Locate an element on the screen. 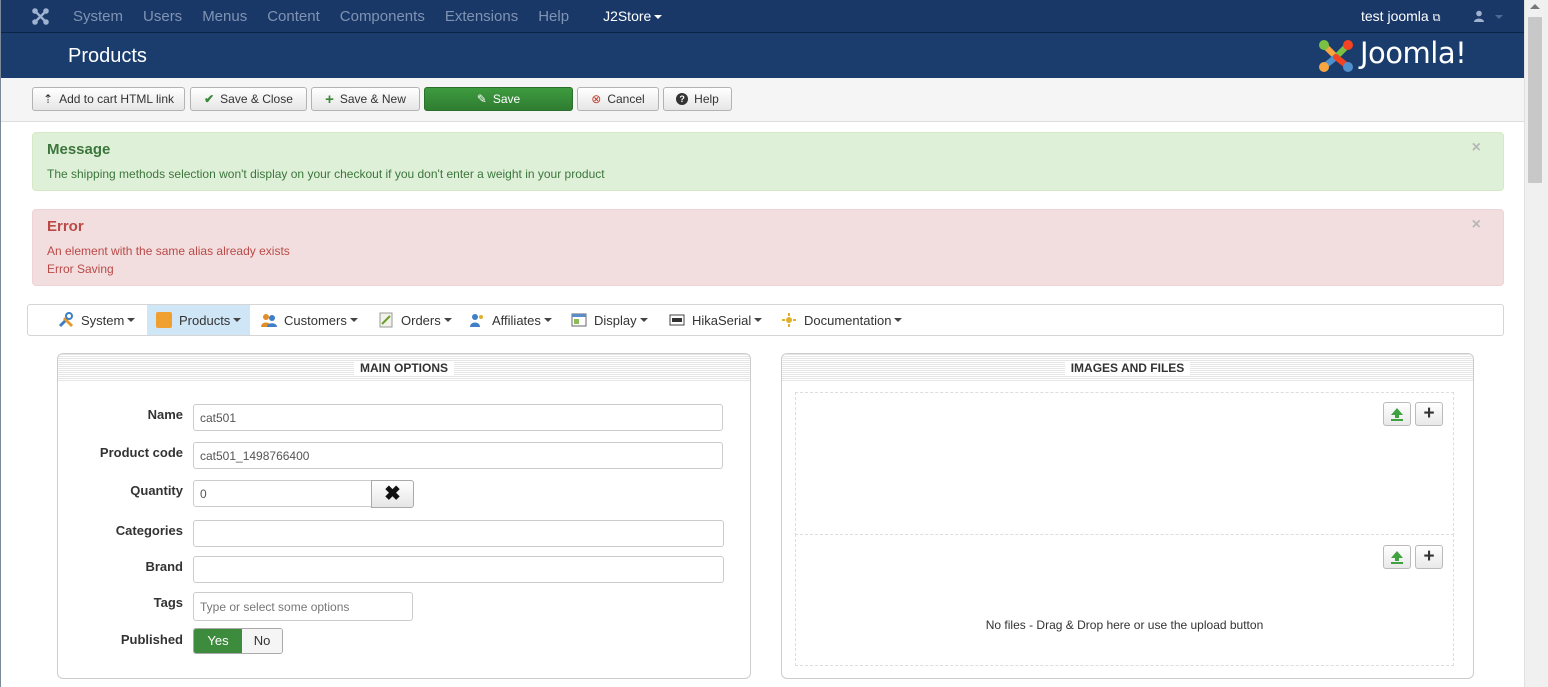  published-yes-button: Yes is located at coordinates (218, 641).